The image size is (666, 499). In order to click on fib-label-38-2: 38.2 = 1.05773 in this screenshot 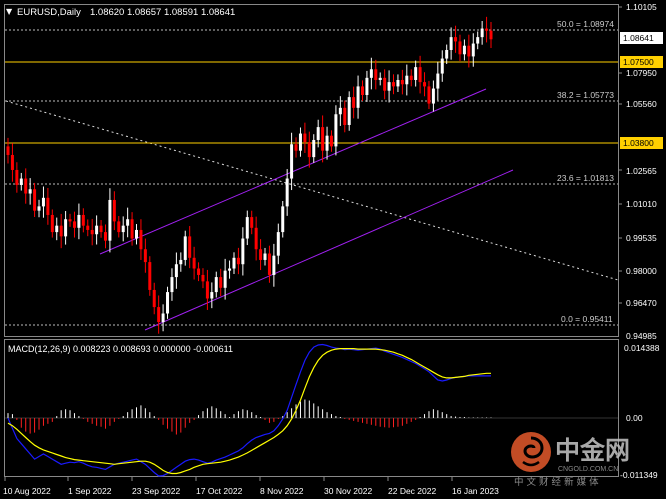, I will do `click(585, 95)`.